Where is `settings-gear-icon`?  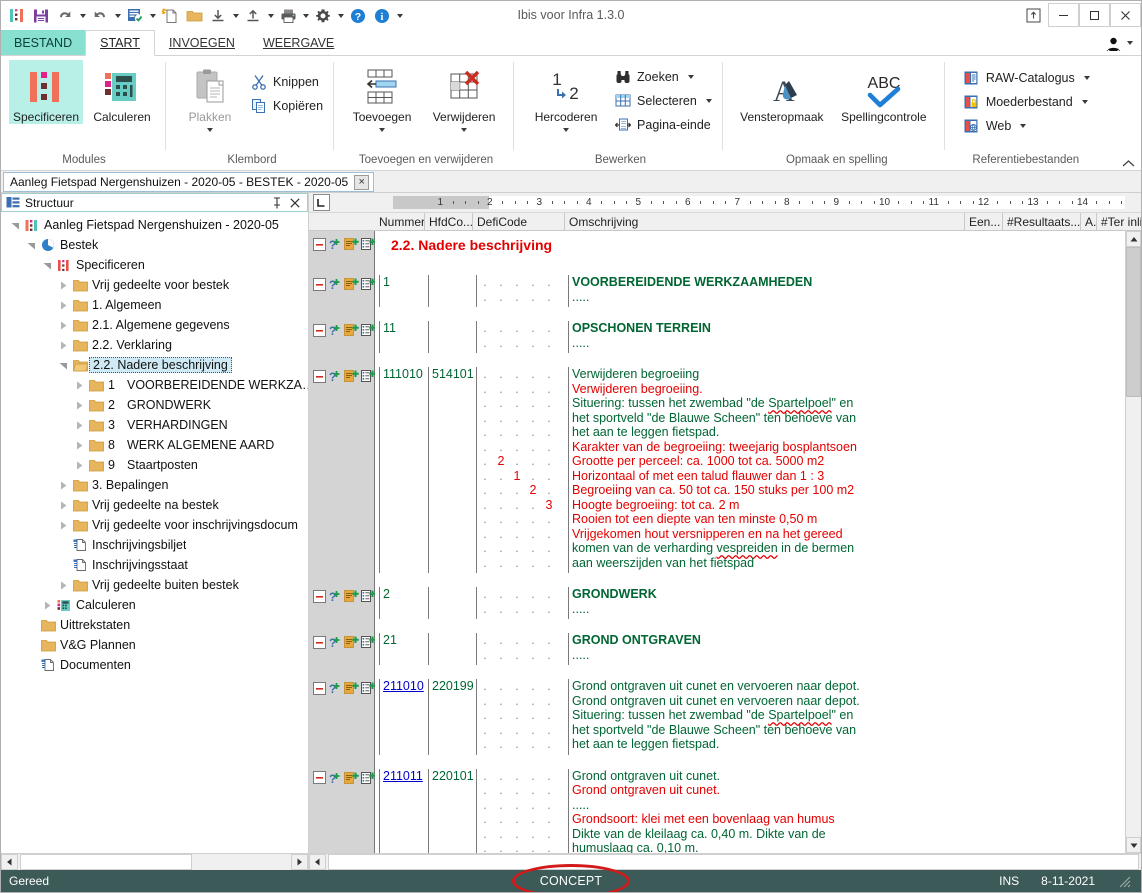
settings-gear-icon is located at coordinates (323, 16).